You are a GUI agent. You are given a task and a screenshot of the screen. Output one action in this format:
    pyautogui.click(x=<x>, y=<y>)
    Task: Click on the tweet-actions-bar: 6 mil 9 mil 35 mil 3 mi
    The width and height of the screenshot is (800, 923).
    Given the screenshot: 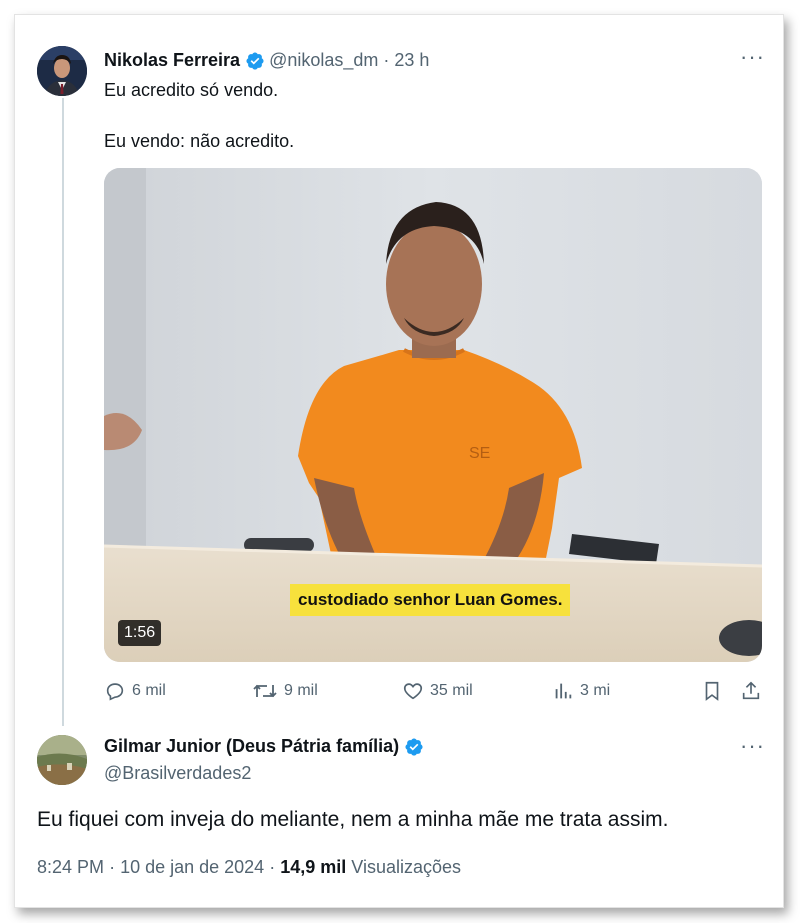 What is the action you would take?
    pyautogui.click(x=434, y=692)
    